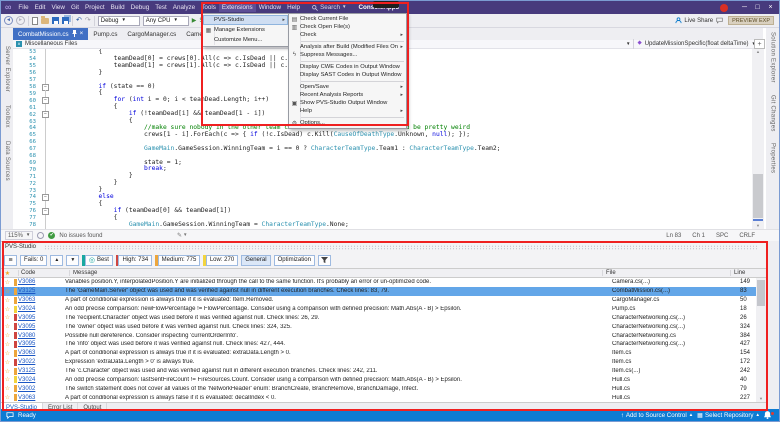 The width and height of the screenshot is (780, 422). What do you see at coordinates (628, 44) in the screenshot?
I see `chevron-down-icon: ▼` at bounding box center [628, 44].